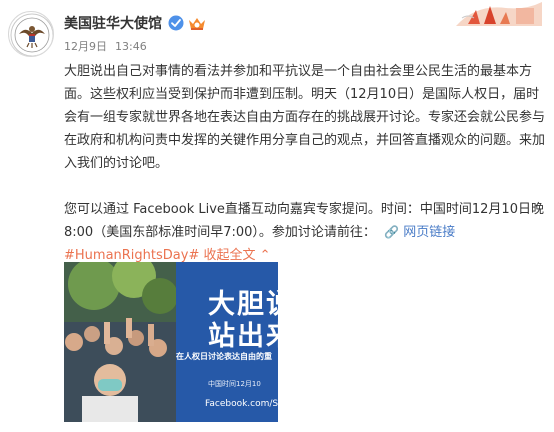  I want to click on post-date: 12月9日, so click(85, 46).